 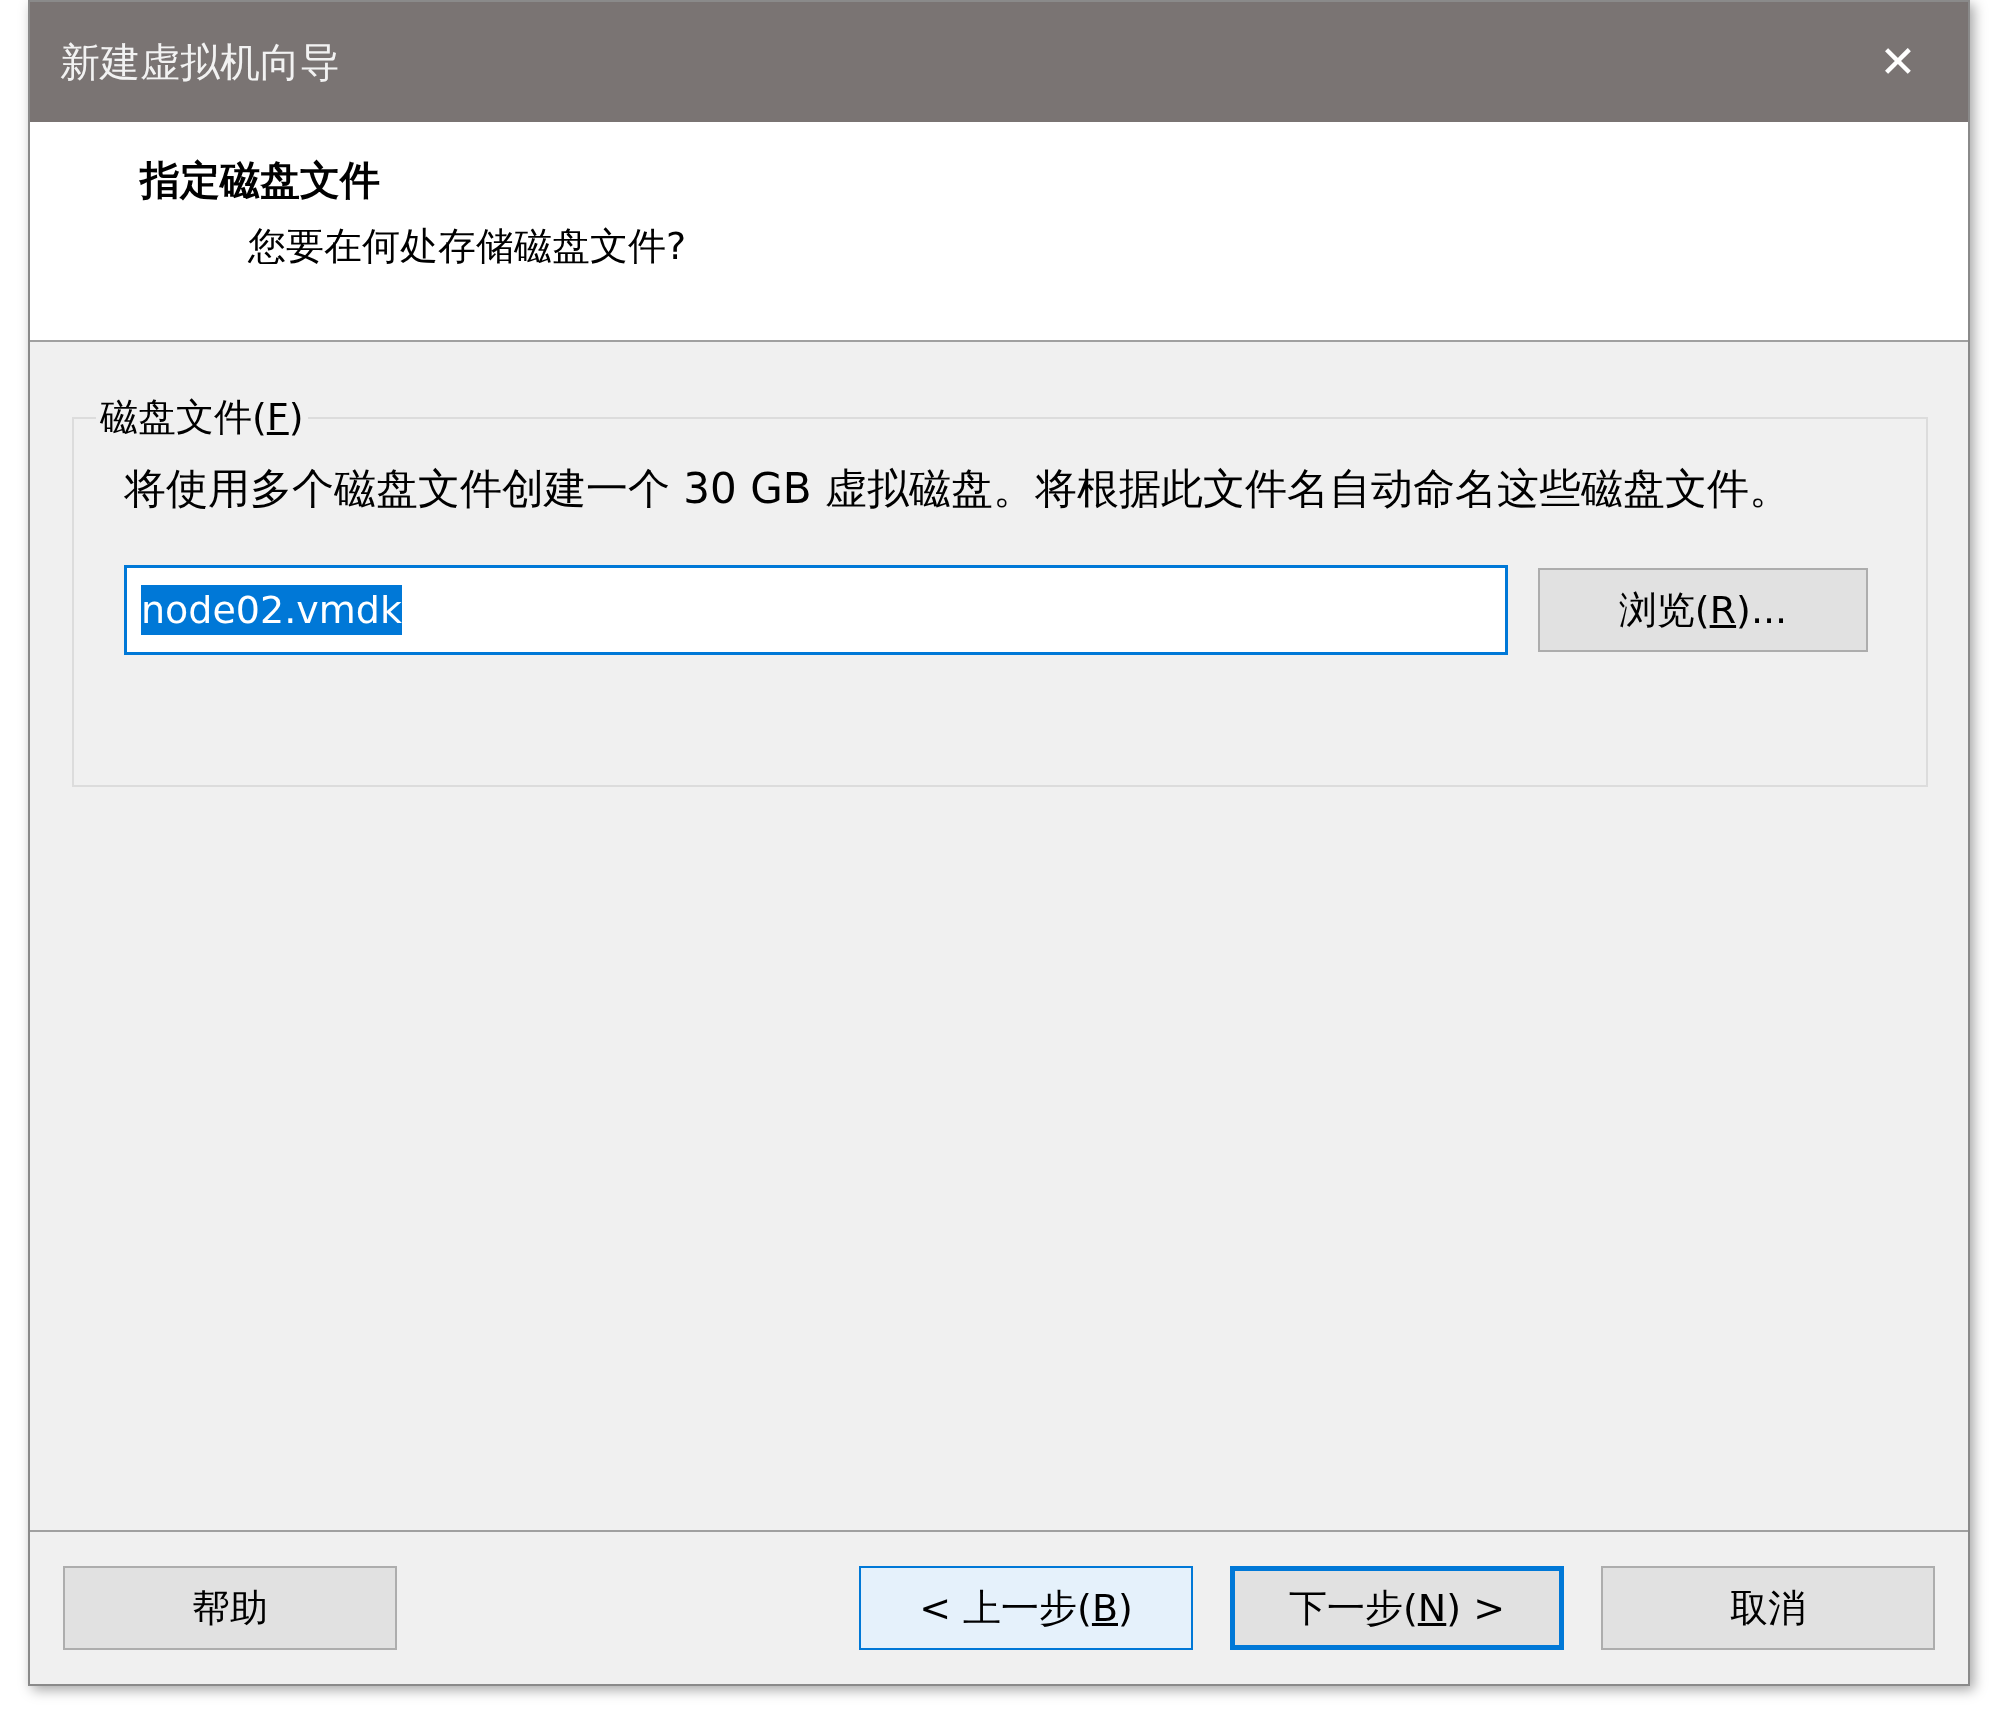 What do you see at coordinates (1898, 62) in the screenshot?
I see `close-button: ✕` at bounding box center [1898, 62].